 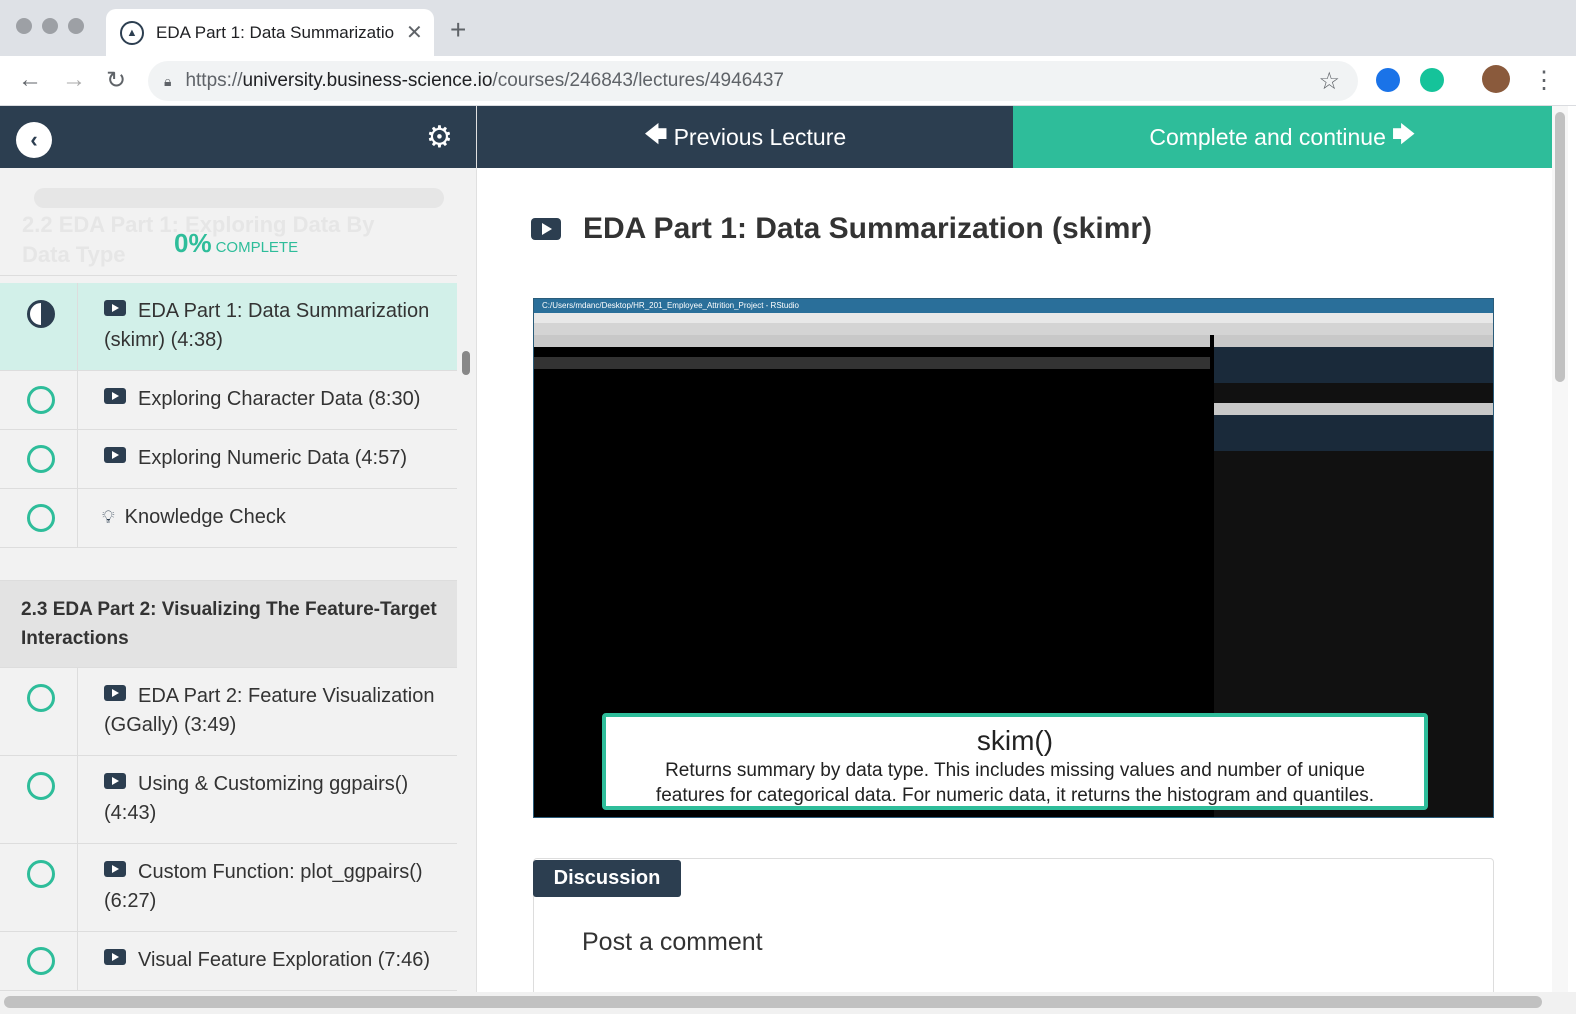 I want to click on minimize-window-button, so click(x=50, y=26).